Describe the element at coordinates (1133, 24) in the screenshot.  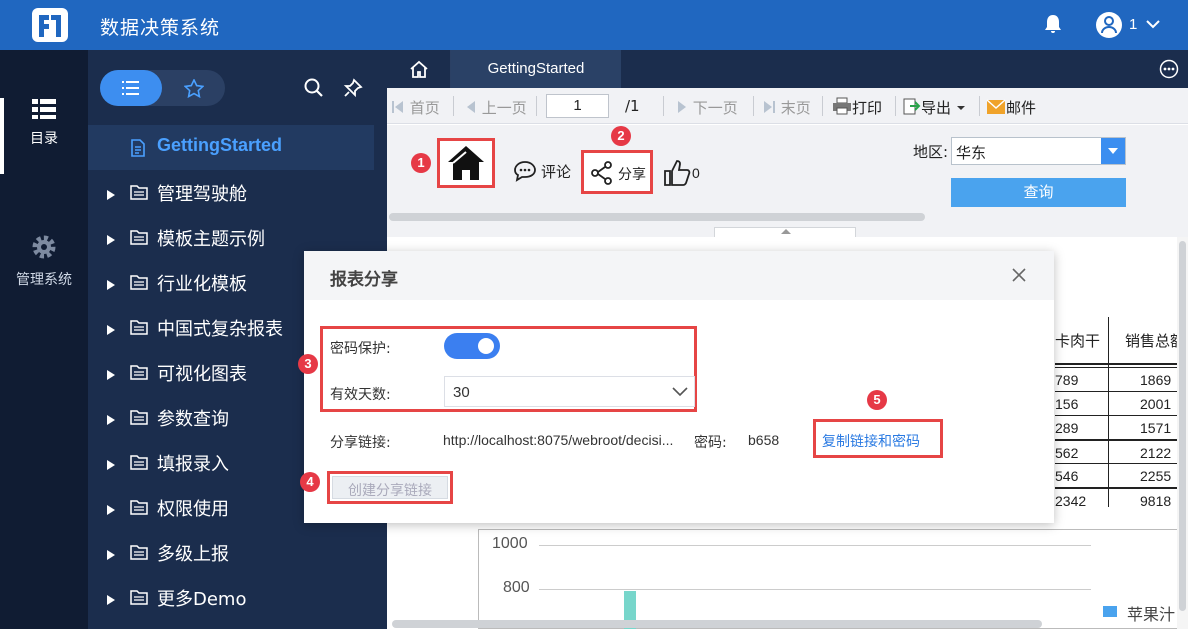
I see `user-name: 1` at that location.